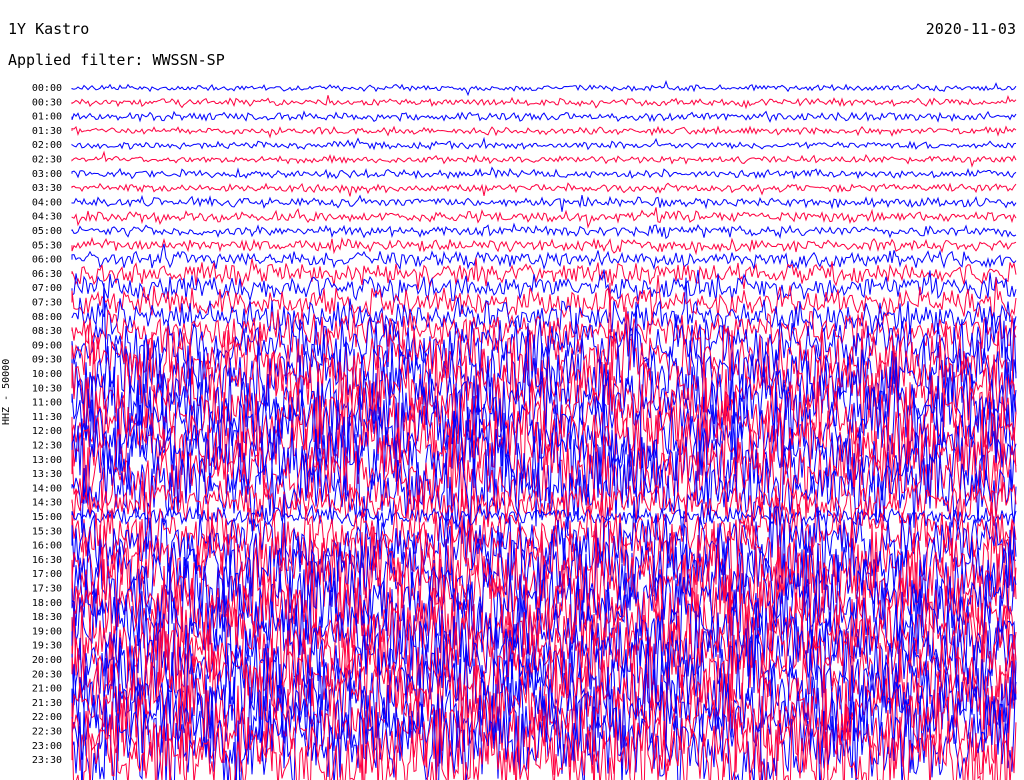 This screenshot has width=1024, height=780. I want to click on tick-label-2330: 23:30, so click(47, 760).